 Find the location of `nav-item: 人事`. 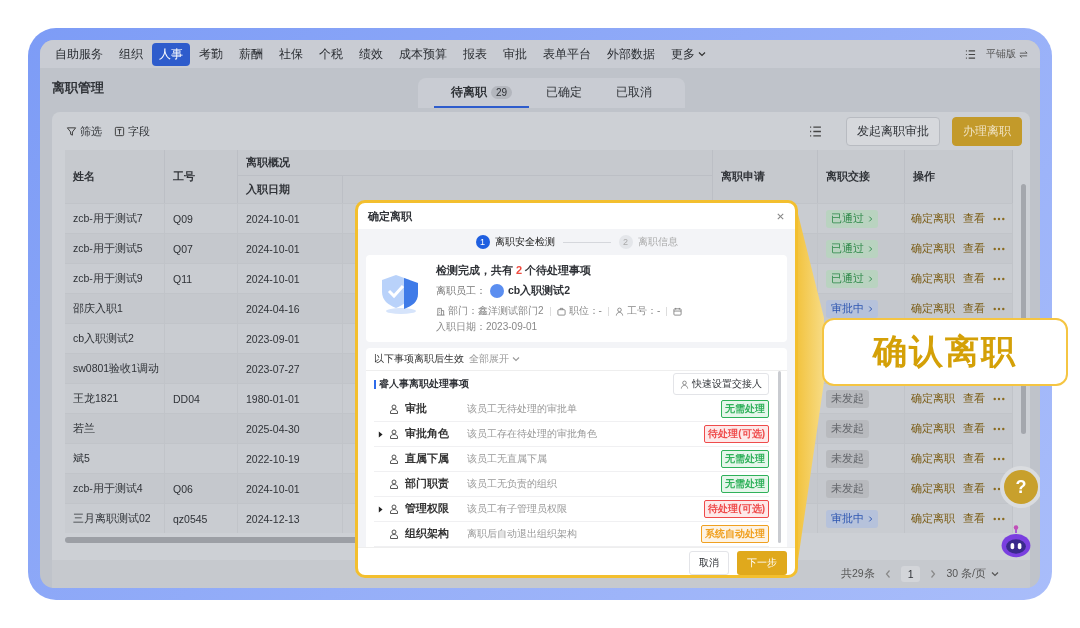

nav-item: 人事 is located at coordinates (171, 54).